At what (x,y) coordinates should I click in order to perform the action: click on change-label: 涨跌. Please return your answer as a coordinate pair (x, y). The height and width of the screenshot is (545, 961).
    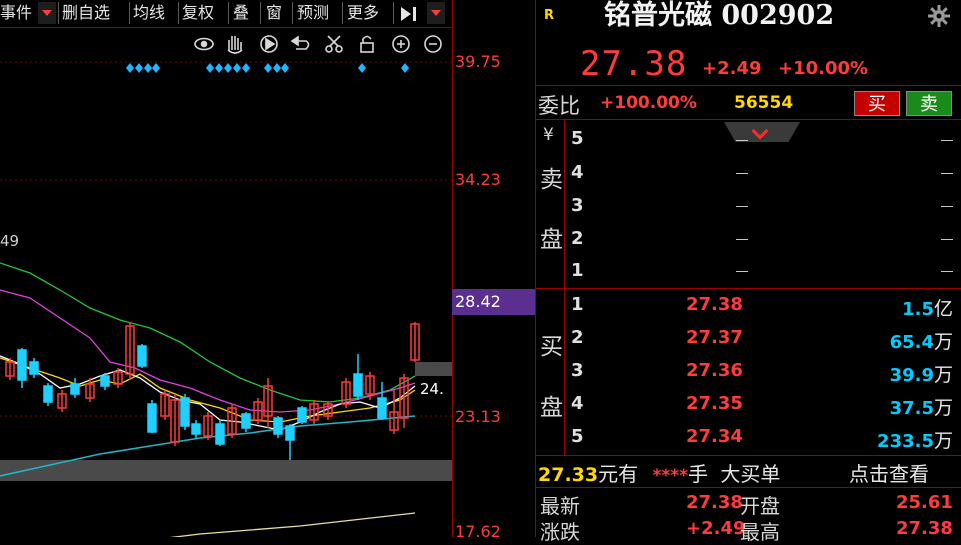
    Looking at the image, I should click on (560, 532).